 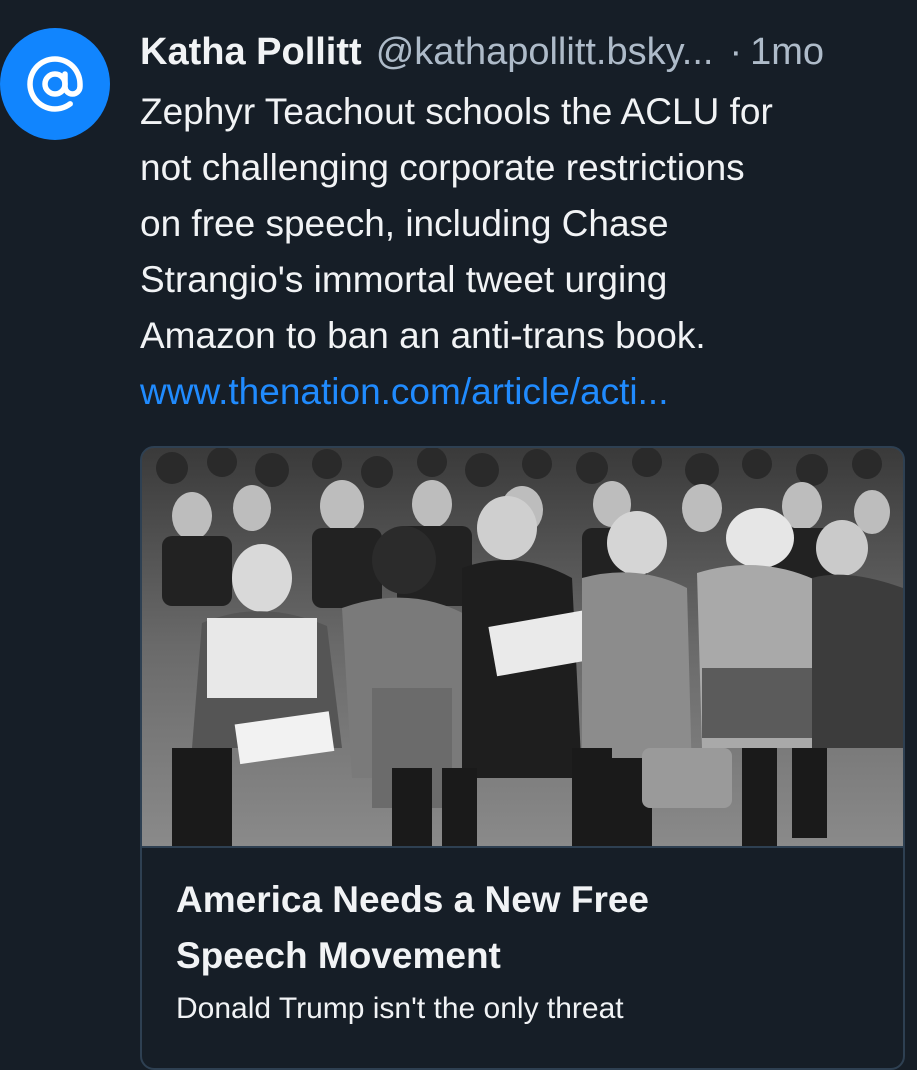 What do you see at coordinates (338, 955) in the screenshot?
I see `card-title-line: Speech Movement` at bounding box center [338, 955].